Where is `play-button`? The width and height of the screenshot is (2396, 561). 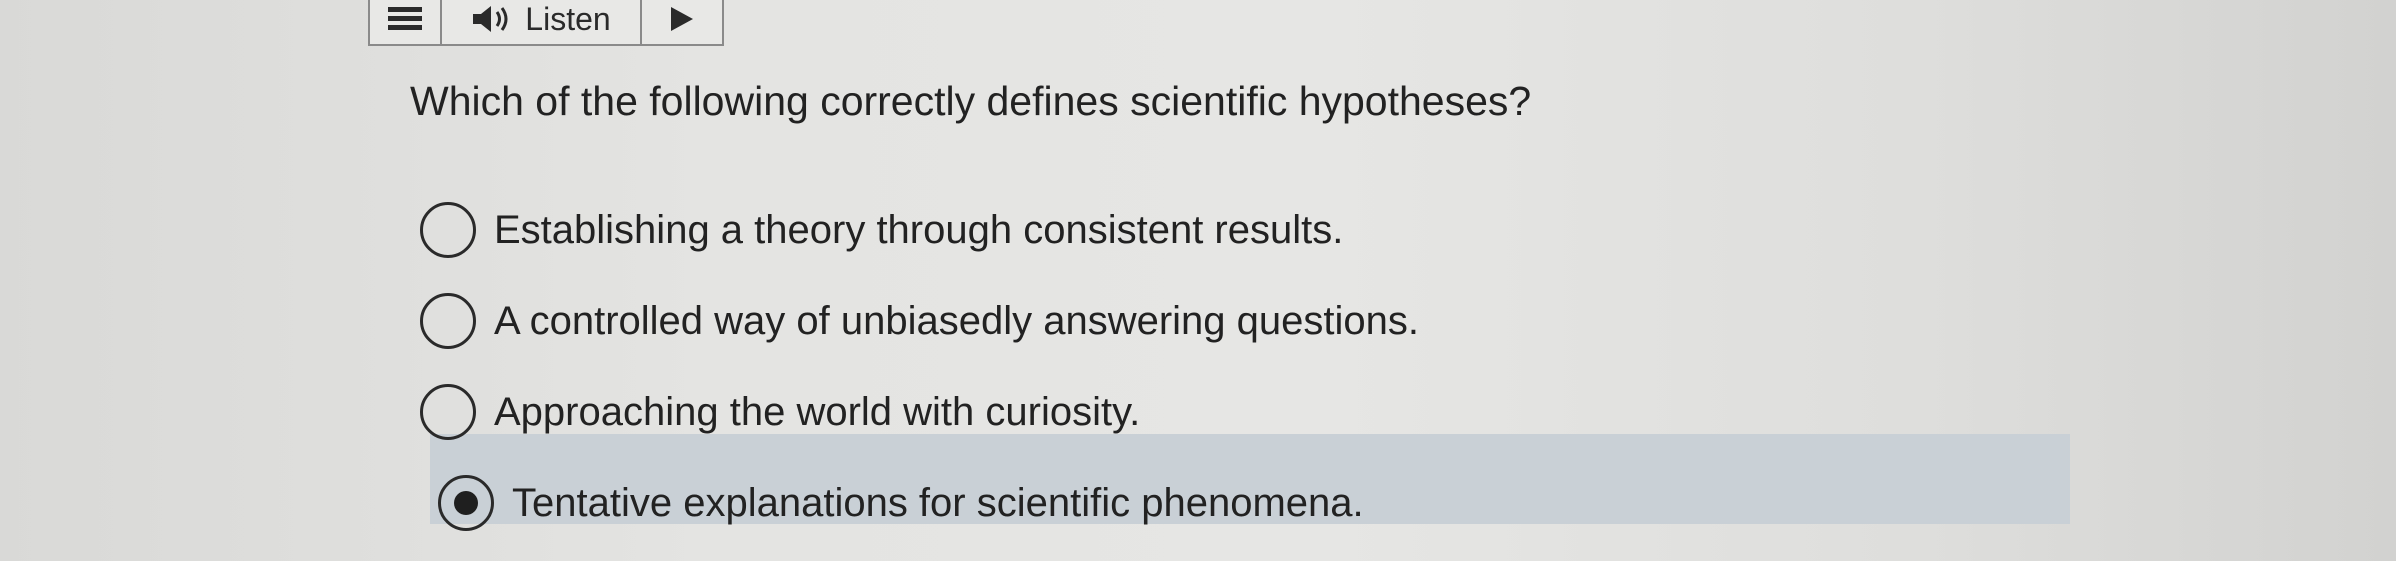 play-button is located at coordinates (682, 22).